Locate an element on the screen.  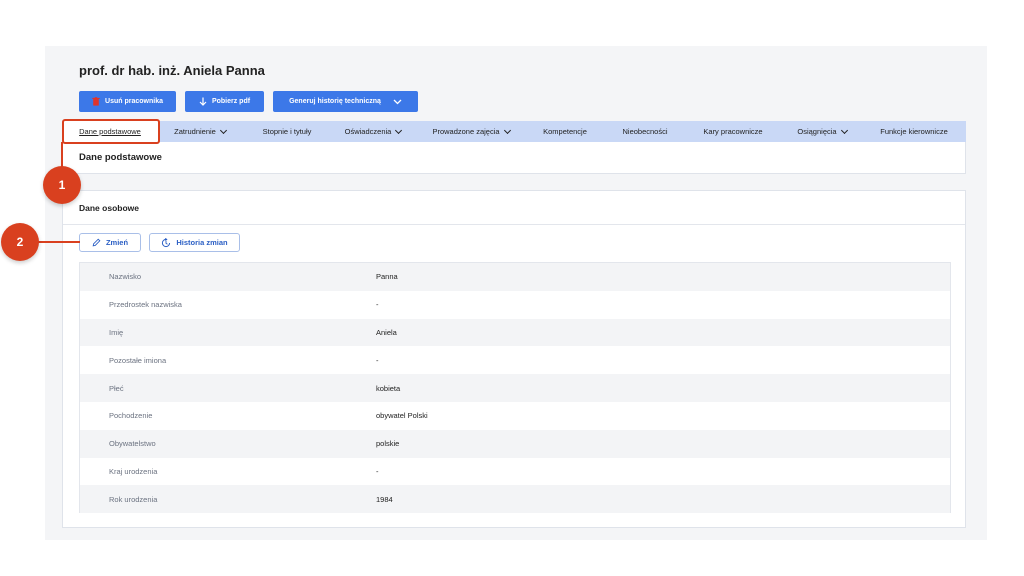
annotation-marker-1: 1 is located at coordinates (62, 185).